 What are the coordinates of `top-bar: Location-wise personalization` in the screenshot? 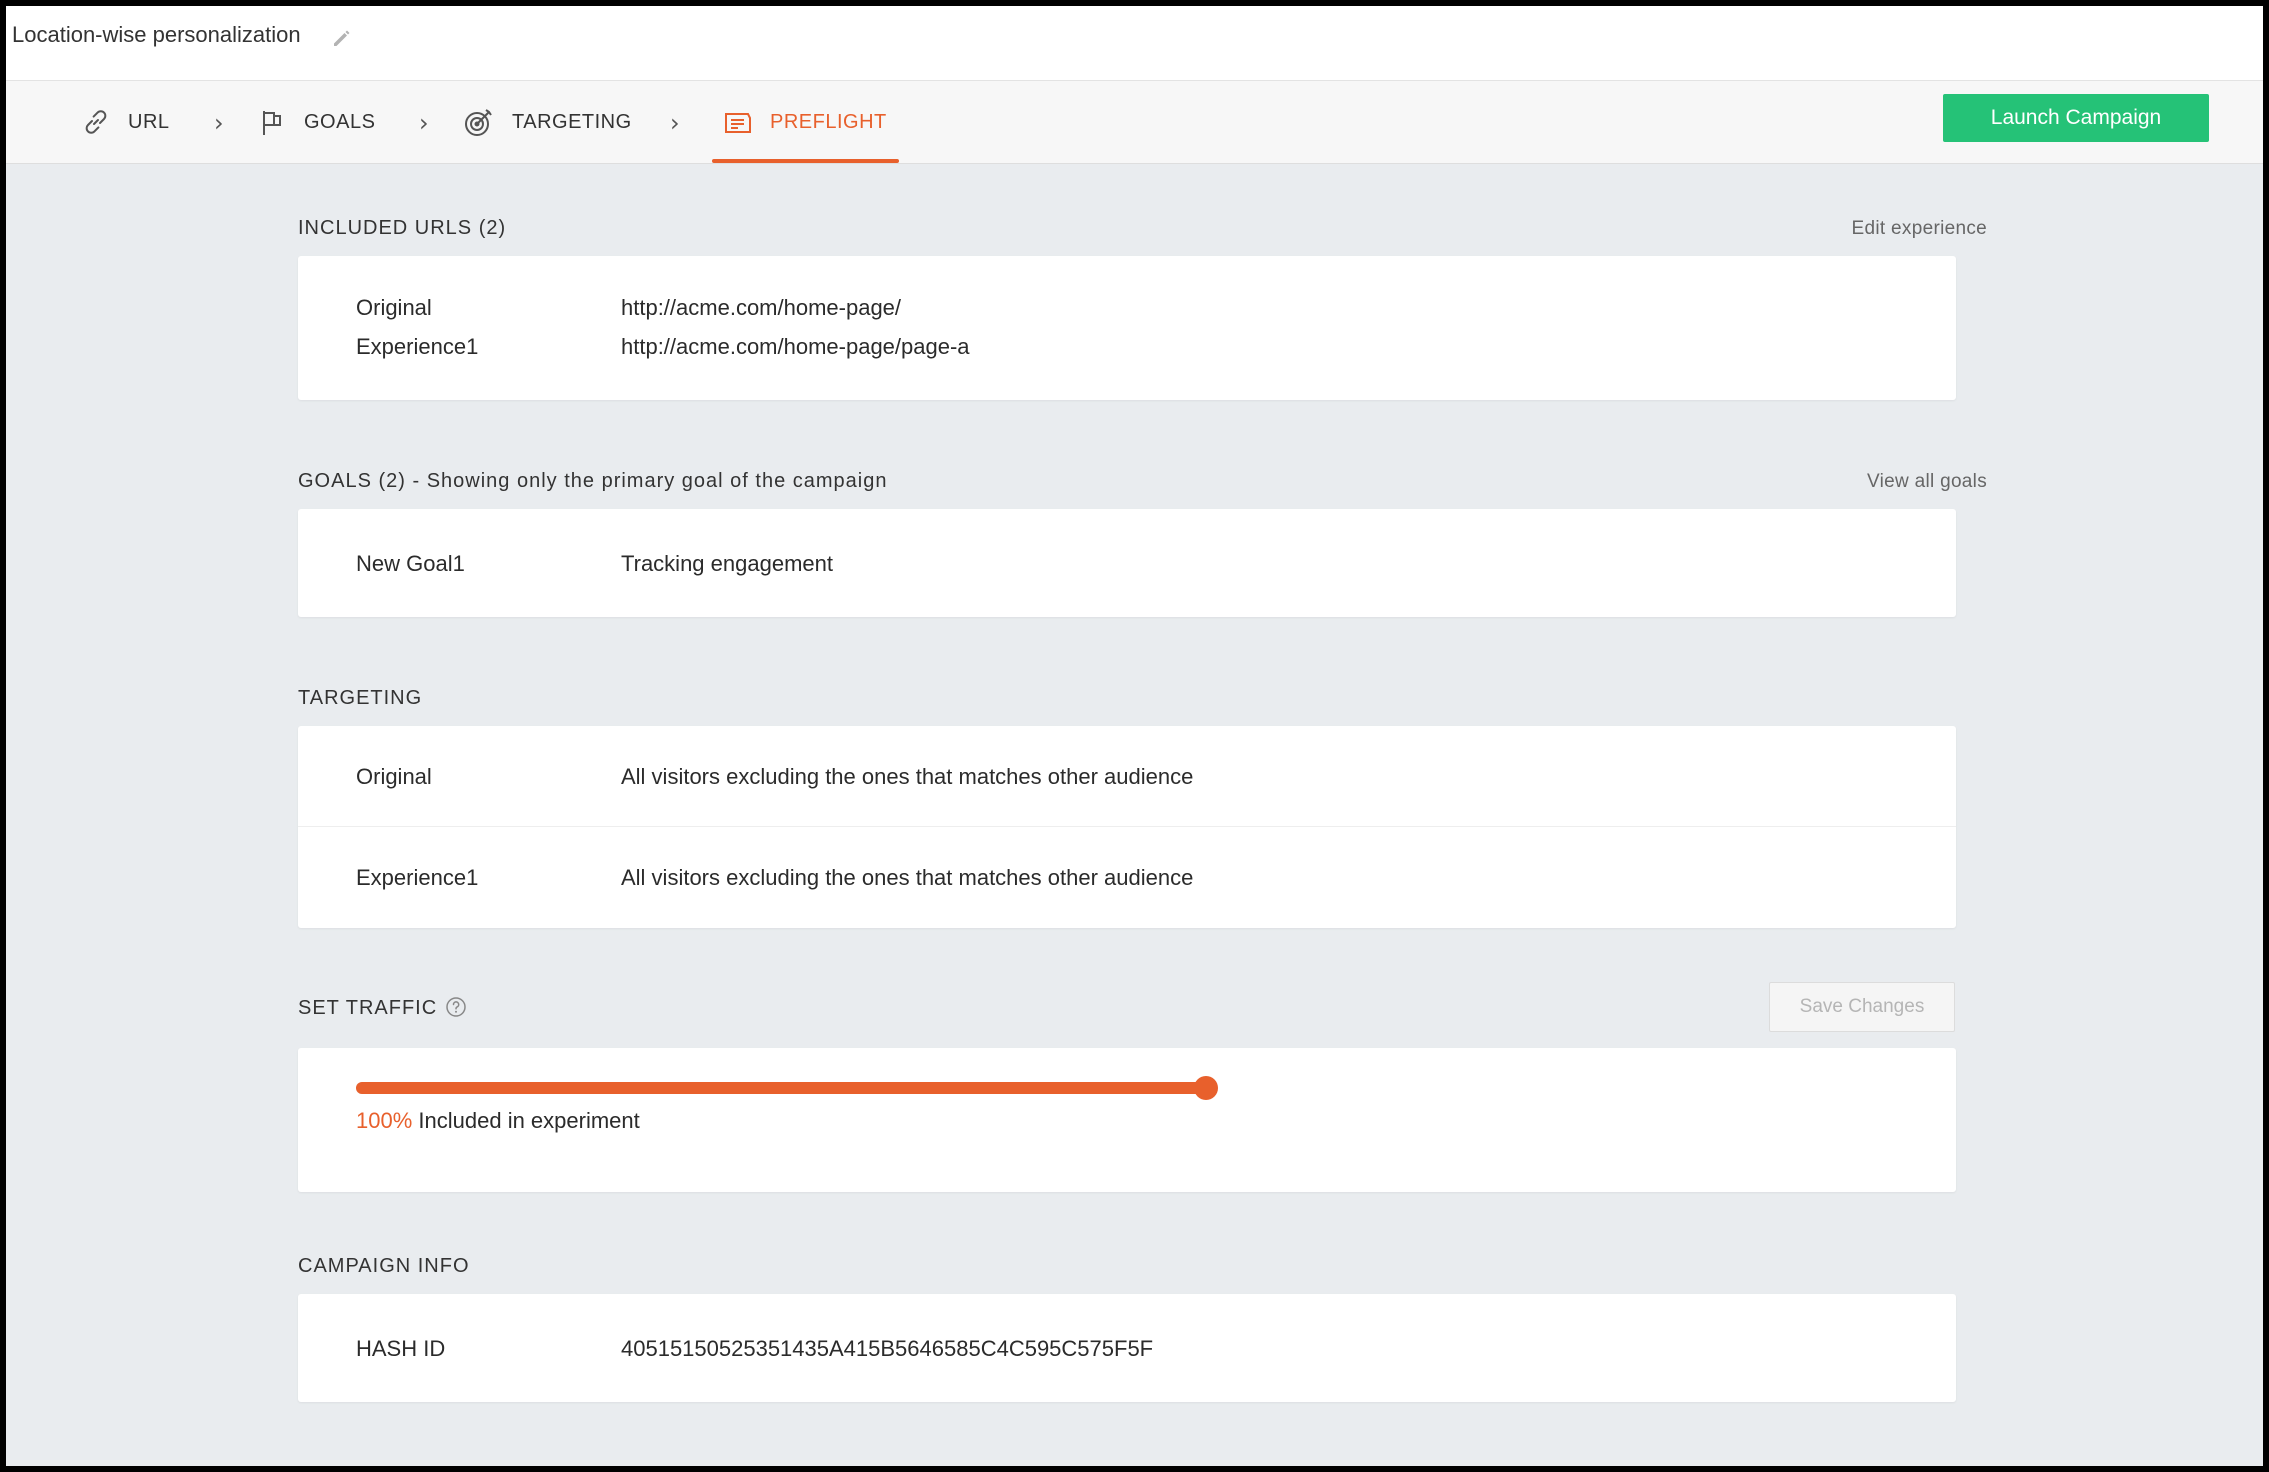 It's located at (1134, 43).